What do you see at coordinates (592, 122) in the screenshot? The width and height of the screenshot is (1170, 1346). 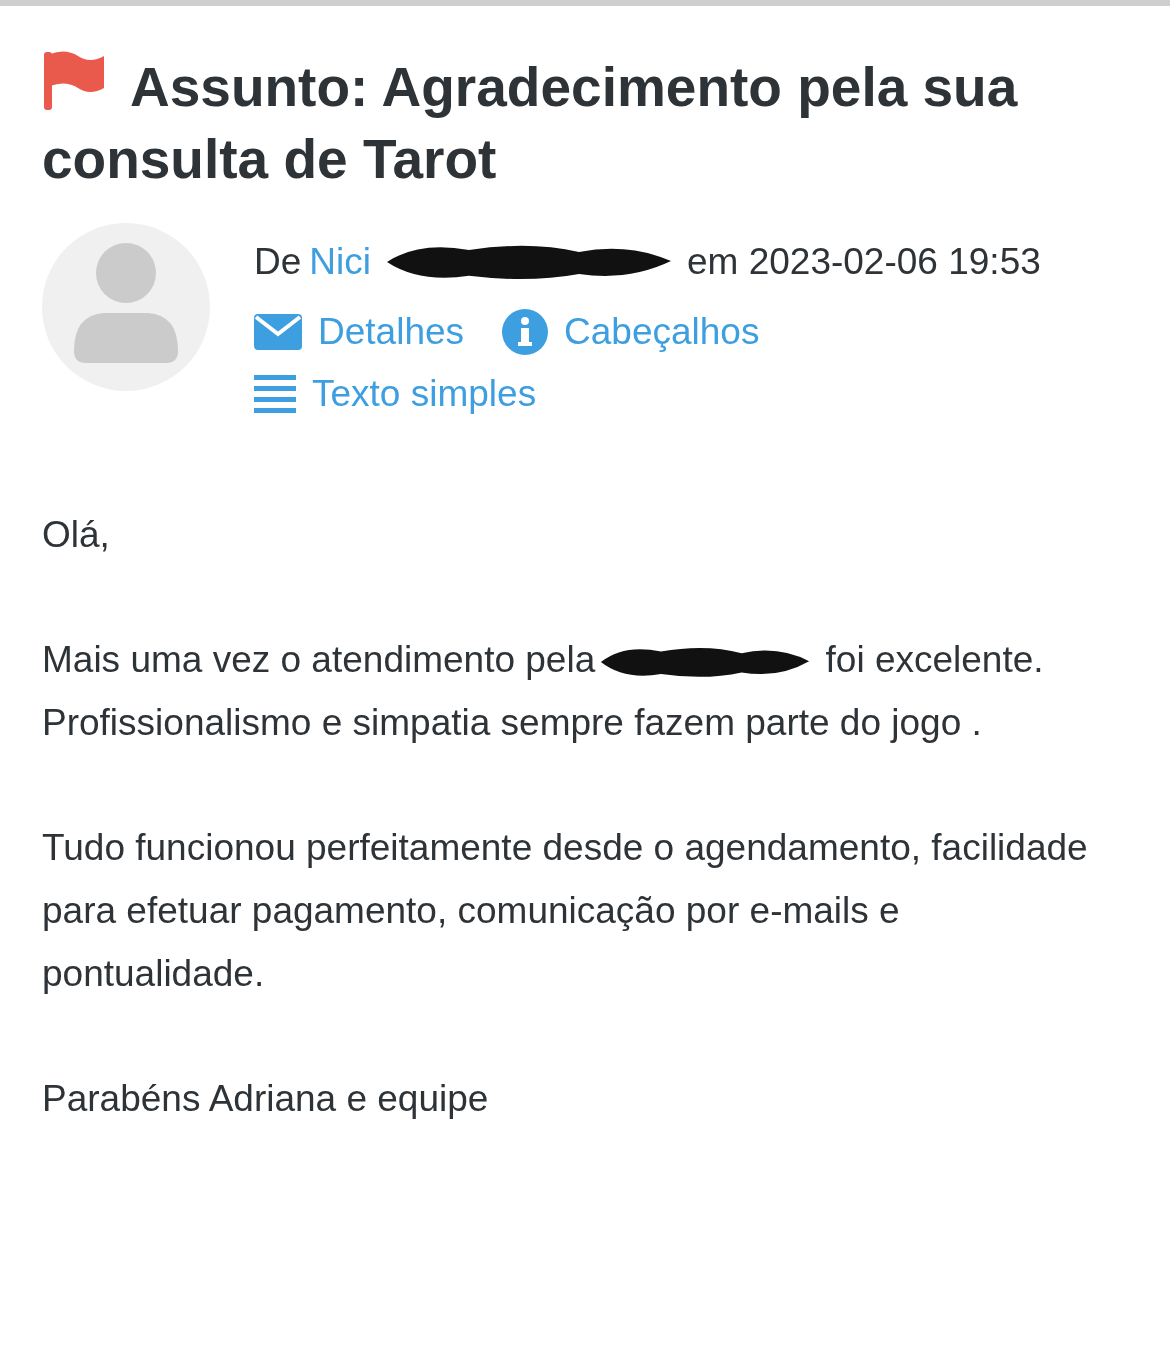 I see `email-subject: Assunto: Agradecimento pela sua consulta de Tarot` at bounding box center [592, 122].